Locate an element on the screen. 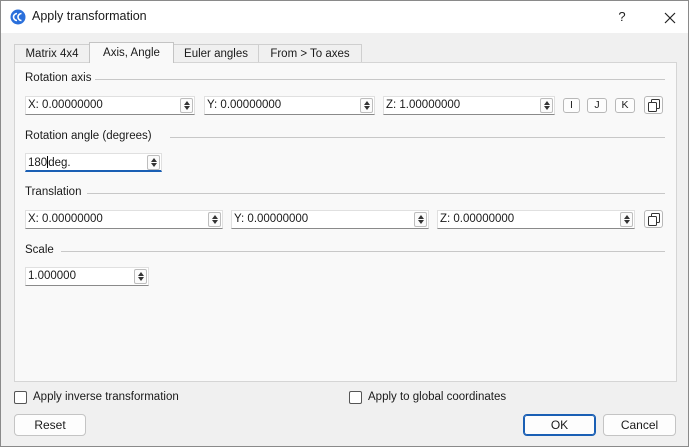 Image resolution: width=689 pixels, height=447 pixels. rotation-angle-divider is located at coordinates (417, 137).